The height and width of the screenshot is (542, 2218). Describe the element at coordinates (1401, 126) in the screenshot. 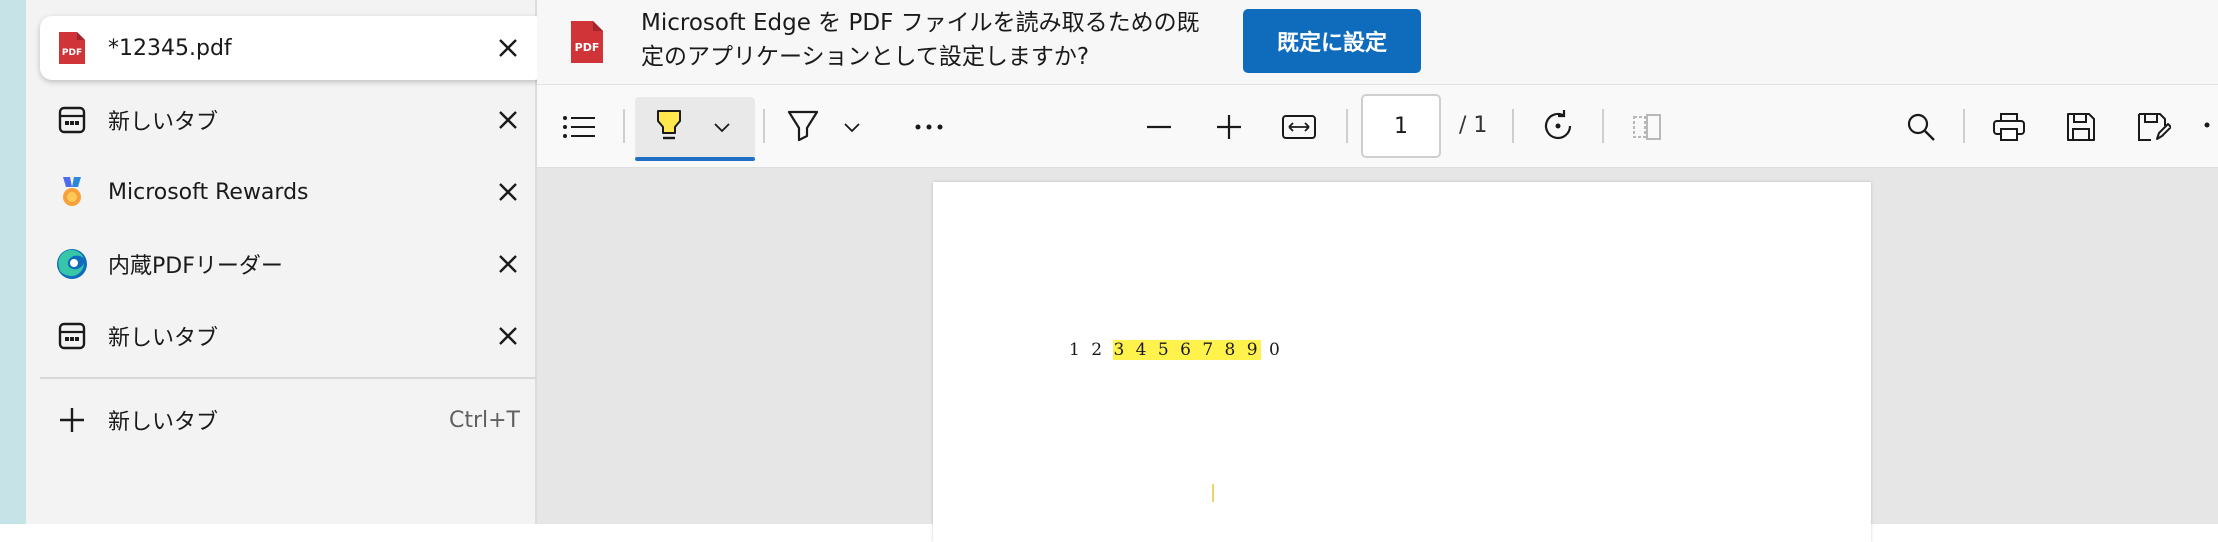

I see `page-number-input: 1` at that location.